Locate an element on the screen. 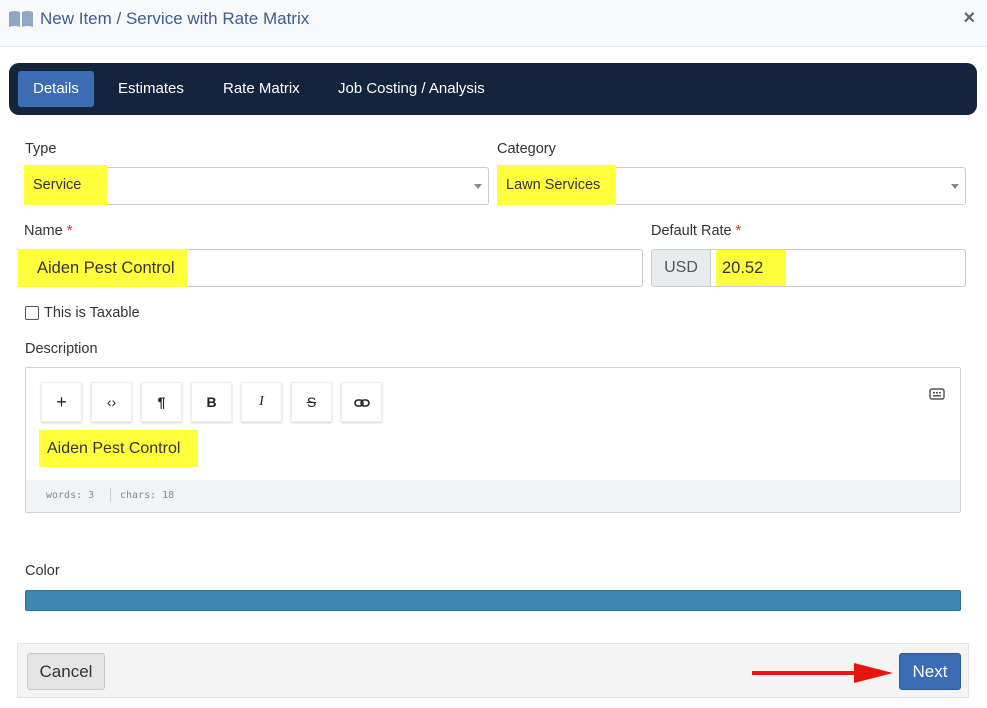 This screenshot has width=987, height=708. name-highlight: Aiden Pest Control is located at coordinates (102, 268).